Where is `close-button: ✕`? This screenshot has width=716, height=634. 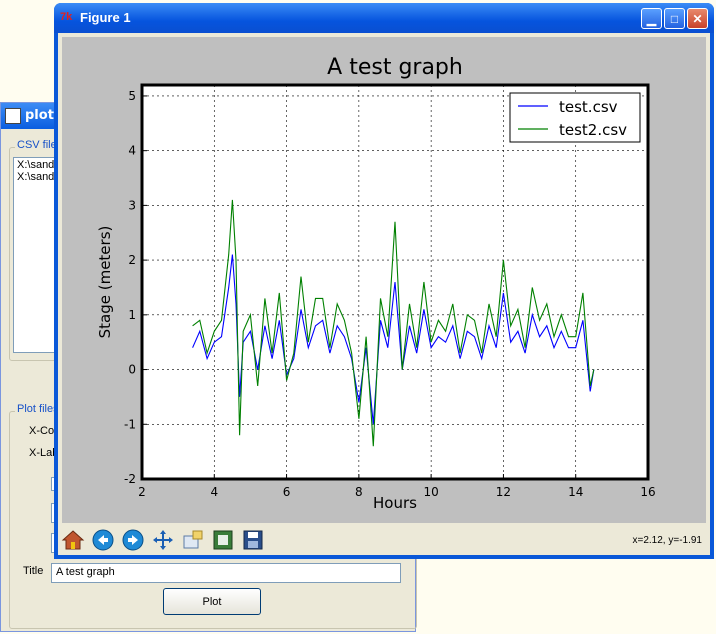 close-button: ✕ is located at coordinates (697, 18).